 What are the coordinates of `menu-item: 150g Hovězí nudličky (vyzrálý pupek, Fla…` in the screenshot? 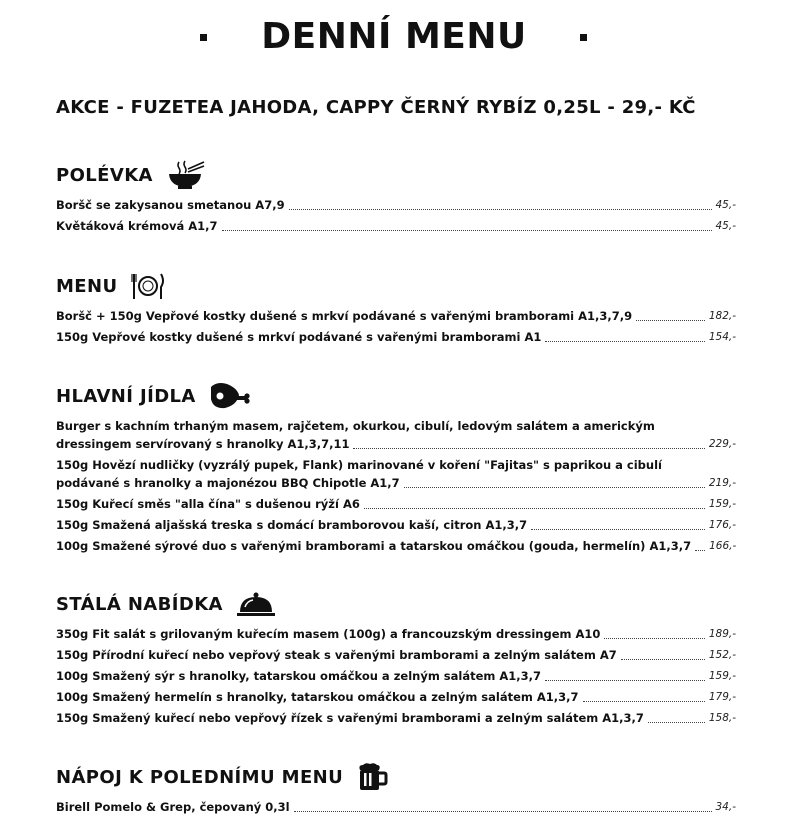 It's located at (396, 474).